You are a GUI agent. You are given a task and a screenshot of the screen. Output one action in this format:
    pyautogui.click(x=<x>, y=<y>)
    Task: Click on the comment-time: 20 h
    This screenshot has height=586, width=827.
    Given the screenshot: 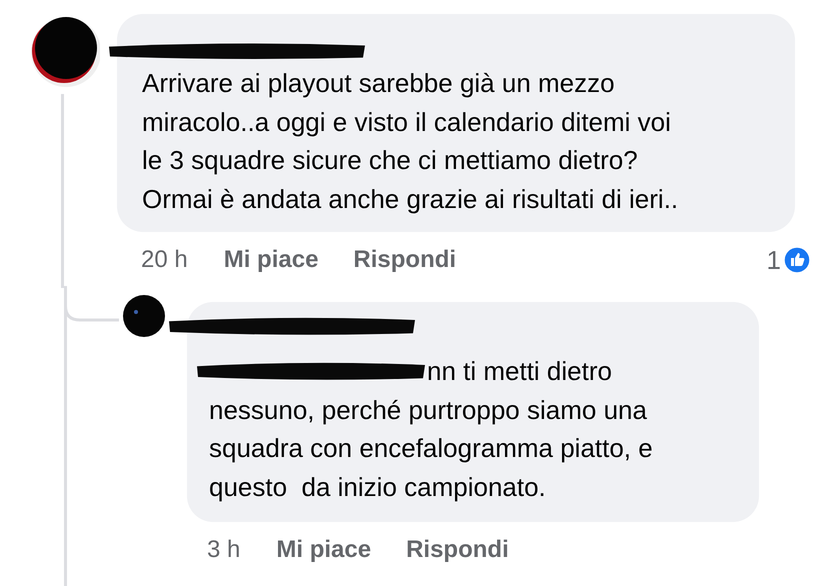 What is the action you would take?
    pyautogui.click(x=164, y=260)
    